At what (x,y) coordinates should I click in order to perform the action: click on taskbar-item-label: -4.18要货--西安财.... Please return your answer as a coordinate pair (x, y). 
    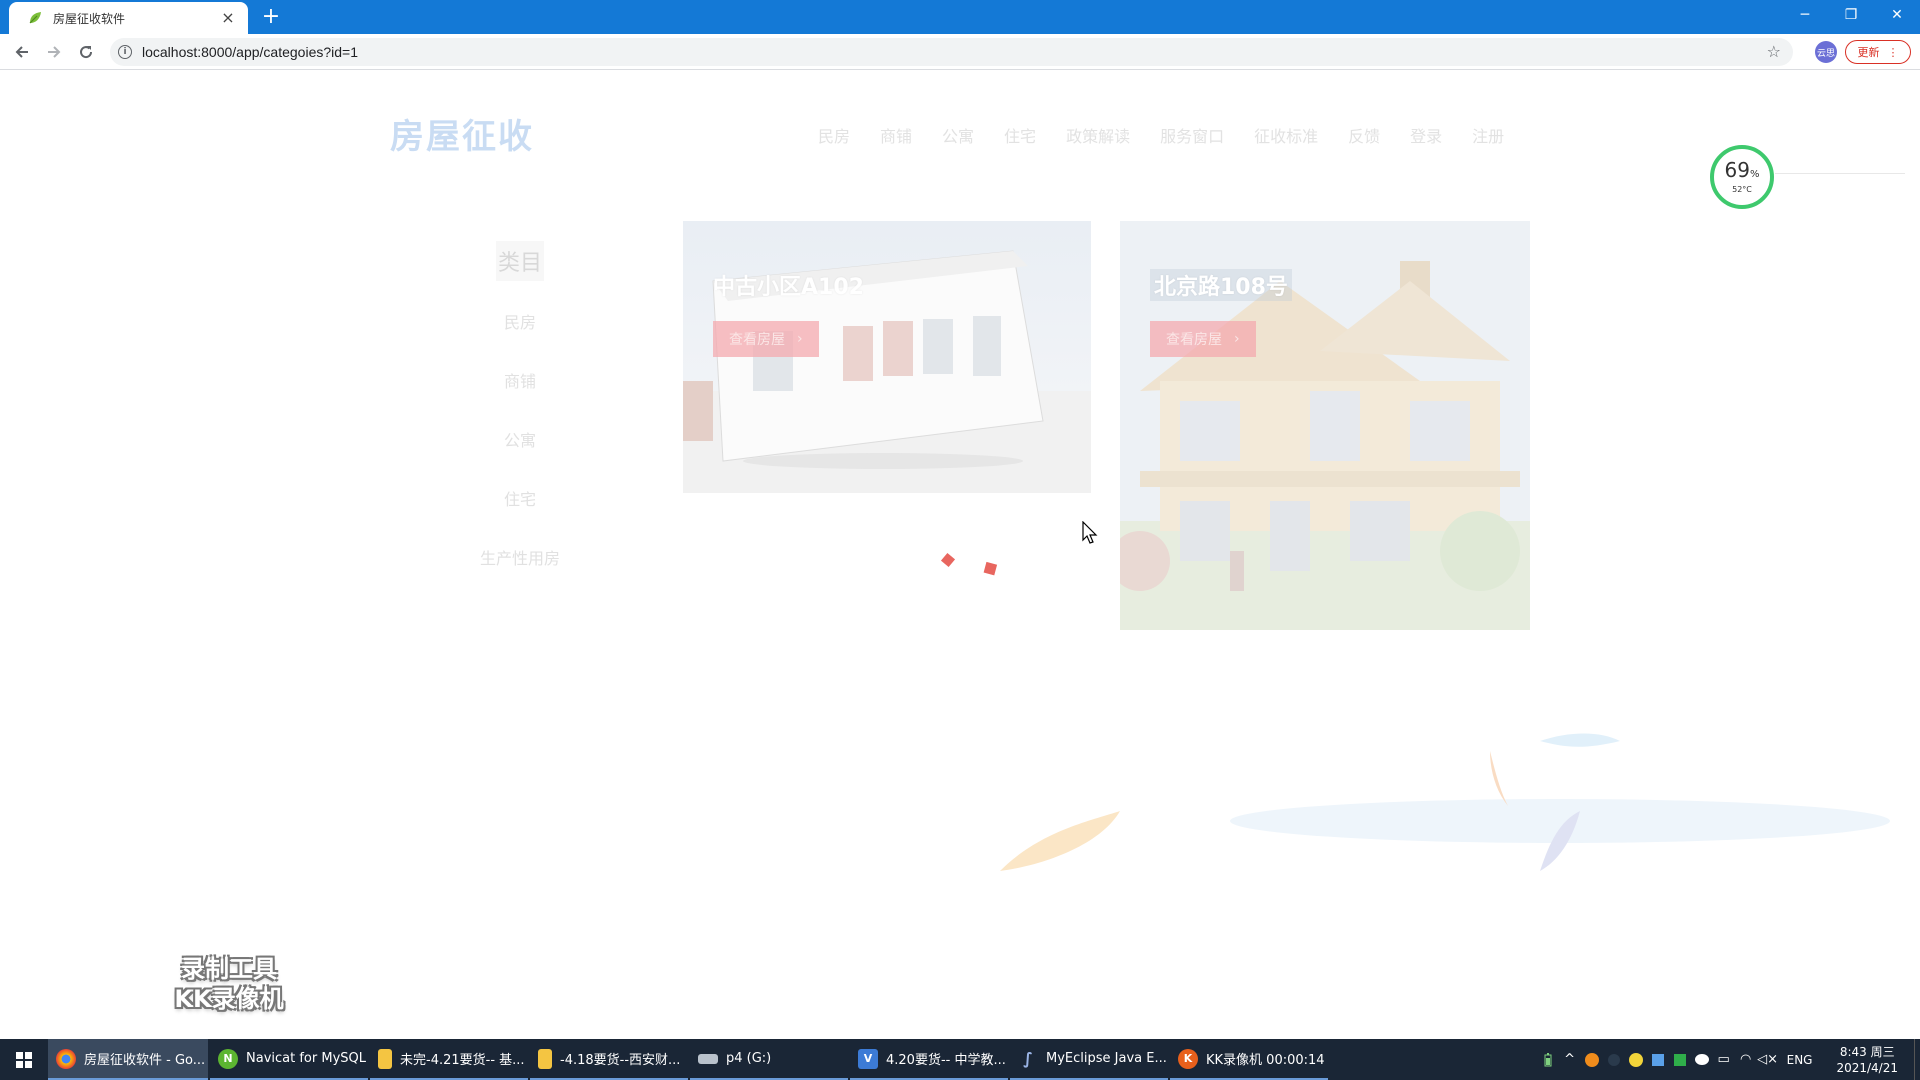
    Looking at the image, I should click on (620, 1060).